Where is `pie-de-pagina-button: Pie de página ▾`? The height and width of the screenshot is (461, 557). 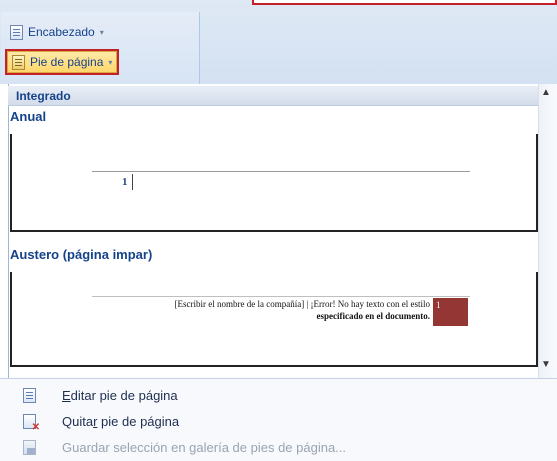
pie-de-pagina-button: Pie de página ▾ is located at coordinates (62, 62).